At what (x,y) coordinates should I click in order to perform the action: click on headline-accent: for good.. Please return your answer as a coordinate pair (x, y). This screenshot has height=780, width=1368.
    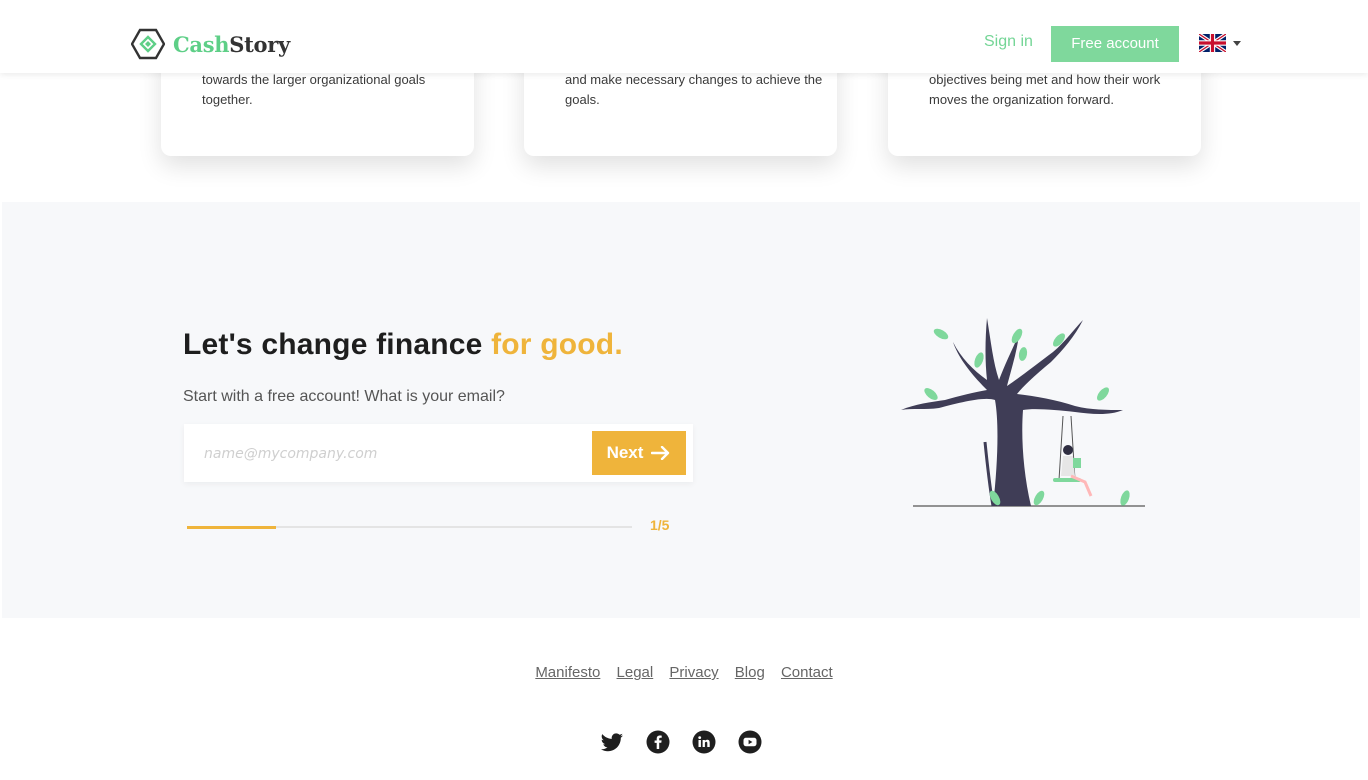
    Looking at the image, I should click on (557, 344).